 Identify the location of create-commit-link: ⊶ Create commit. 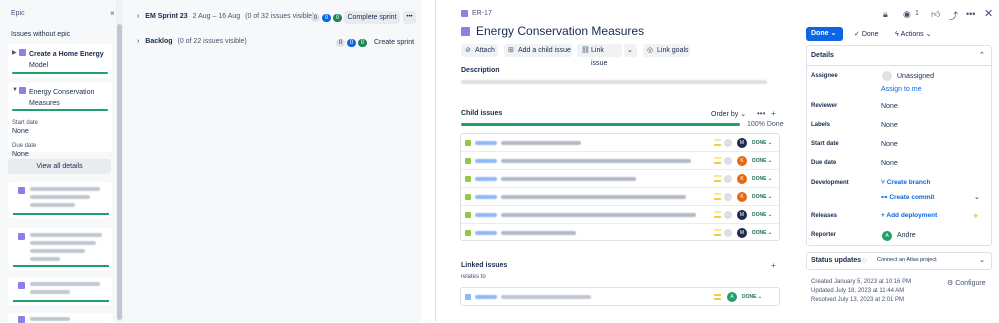
(907, 197).